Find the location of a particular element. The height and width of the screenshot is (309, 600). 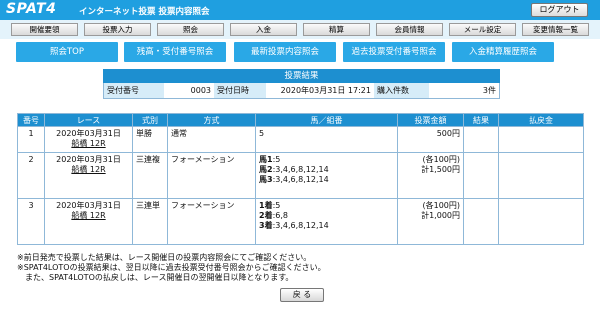

menu-item-member-info: 会員情報 is located at coordinates (409, 29).